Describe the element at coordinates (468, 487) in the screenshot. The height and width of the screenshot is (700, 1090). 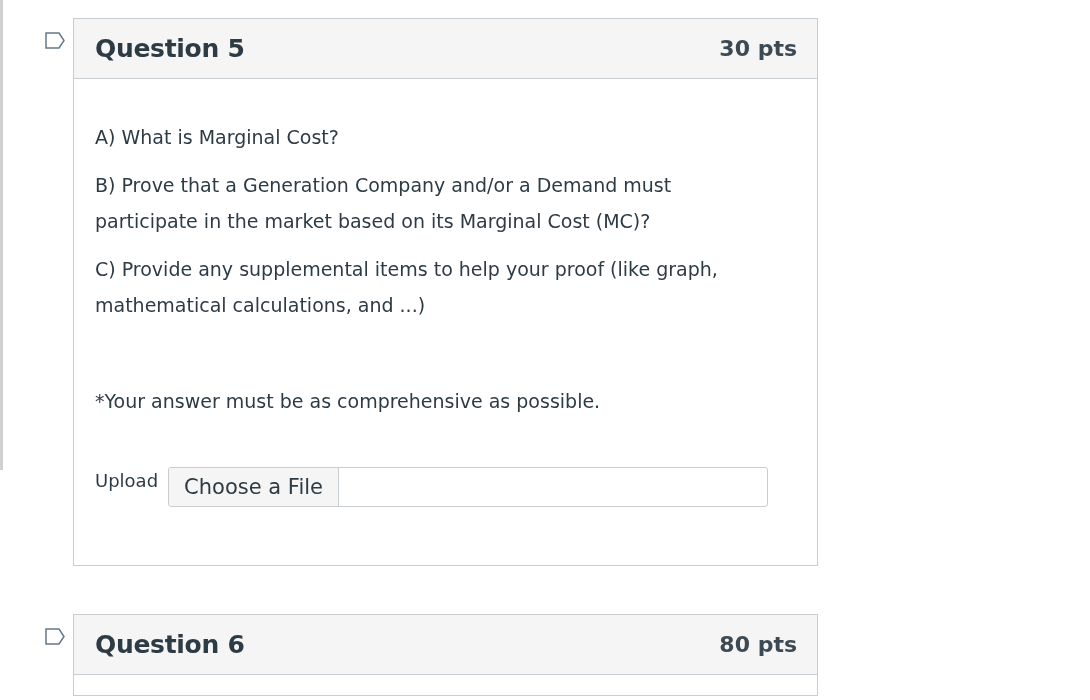
I see `file-upload-field: Choose a File` at that location.